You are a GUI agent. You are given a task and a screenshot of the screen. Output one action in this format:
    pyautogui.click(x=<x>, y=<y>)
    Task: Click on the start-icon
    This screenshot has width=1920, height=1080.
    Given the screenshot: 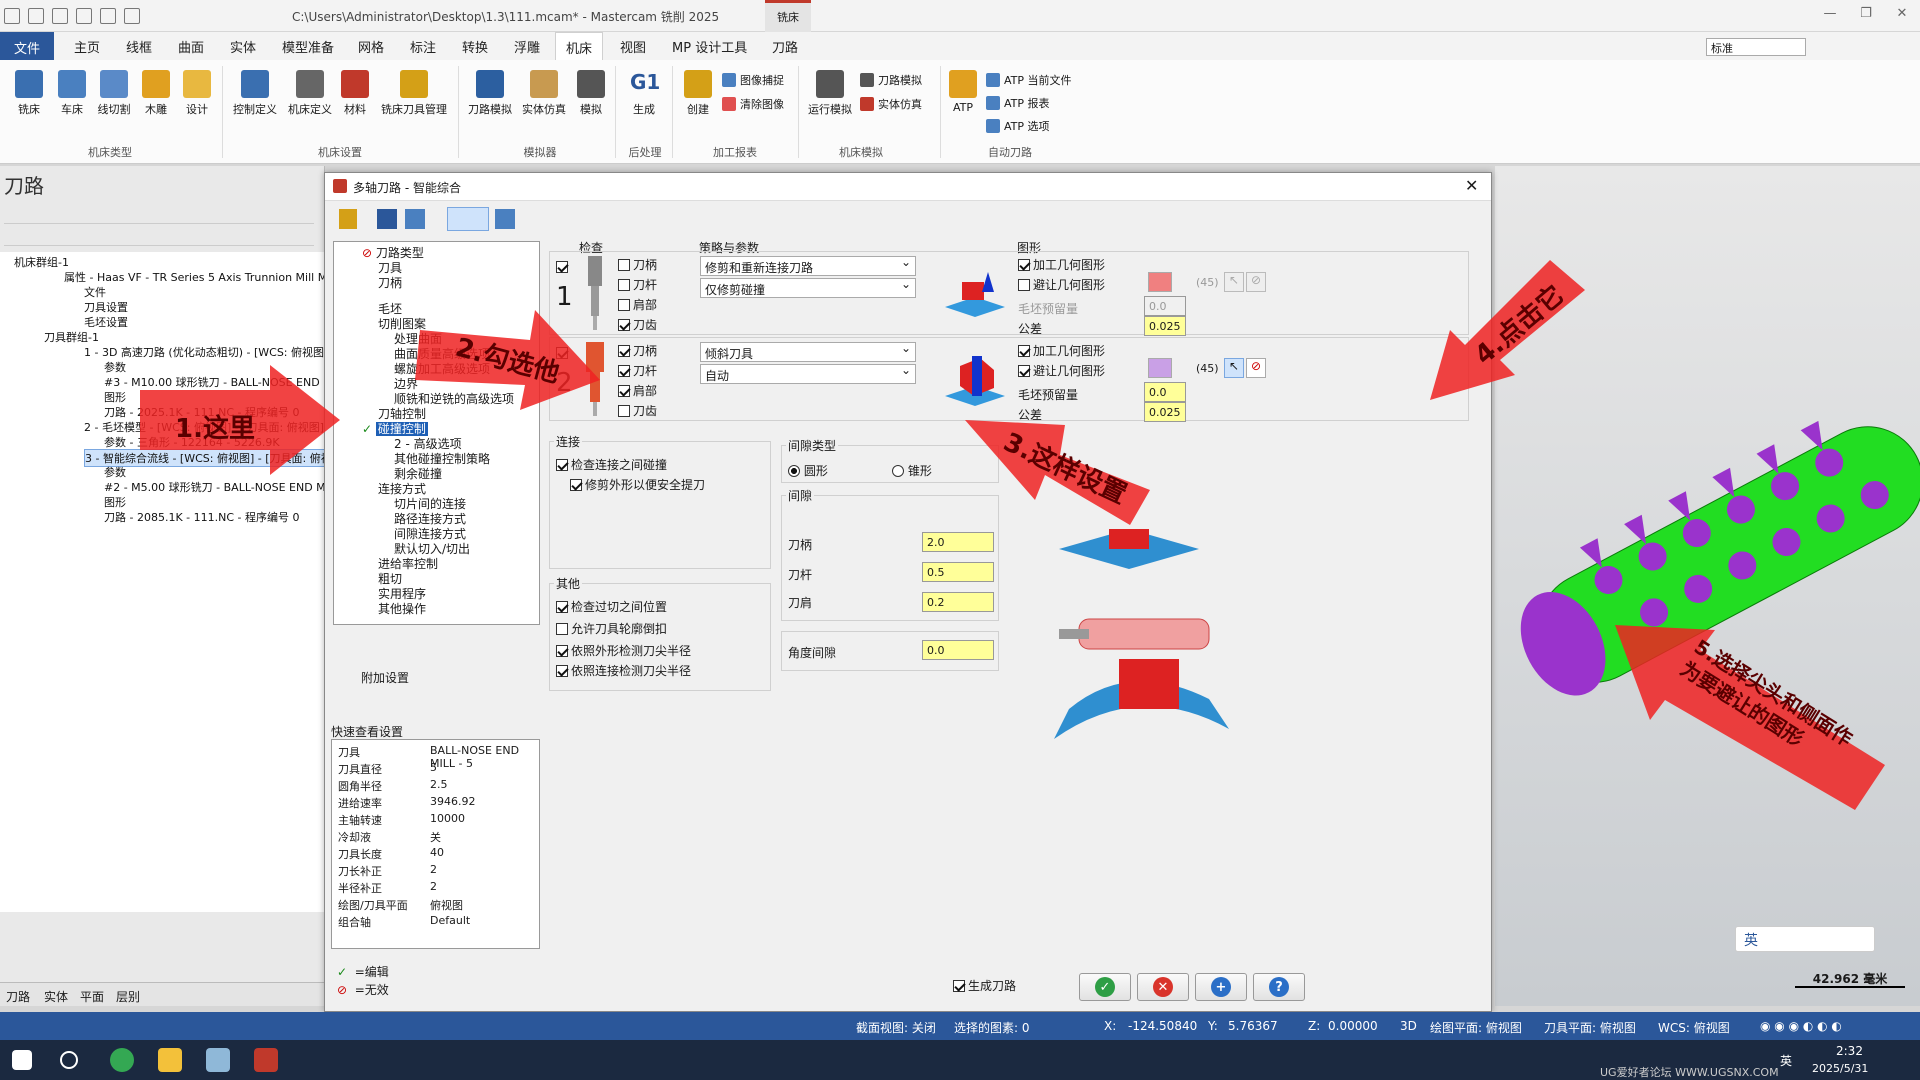 What is the action you would take?
    pyautogui.click(x=22, y=1060)
    